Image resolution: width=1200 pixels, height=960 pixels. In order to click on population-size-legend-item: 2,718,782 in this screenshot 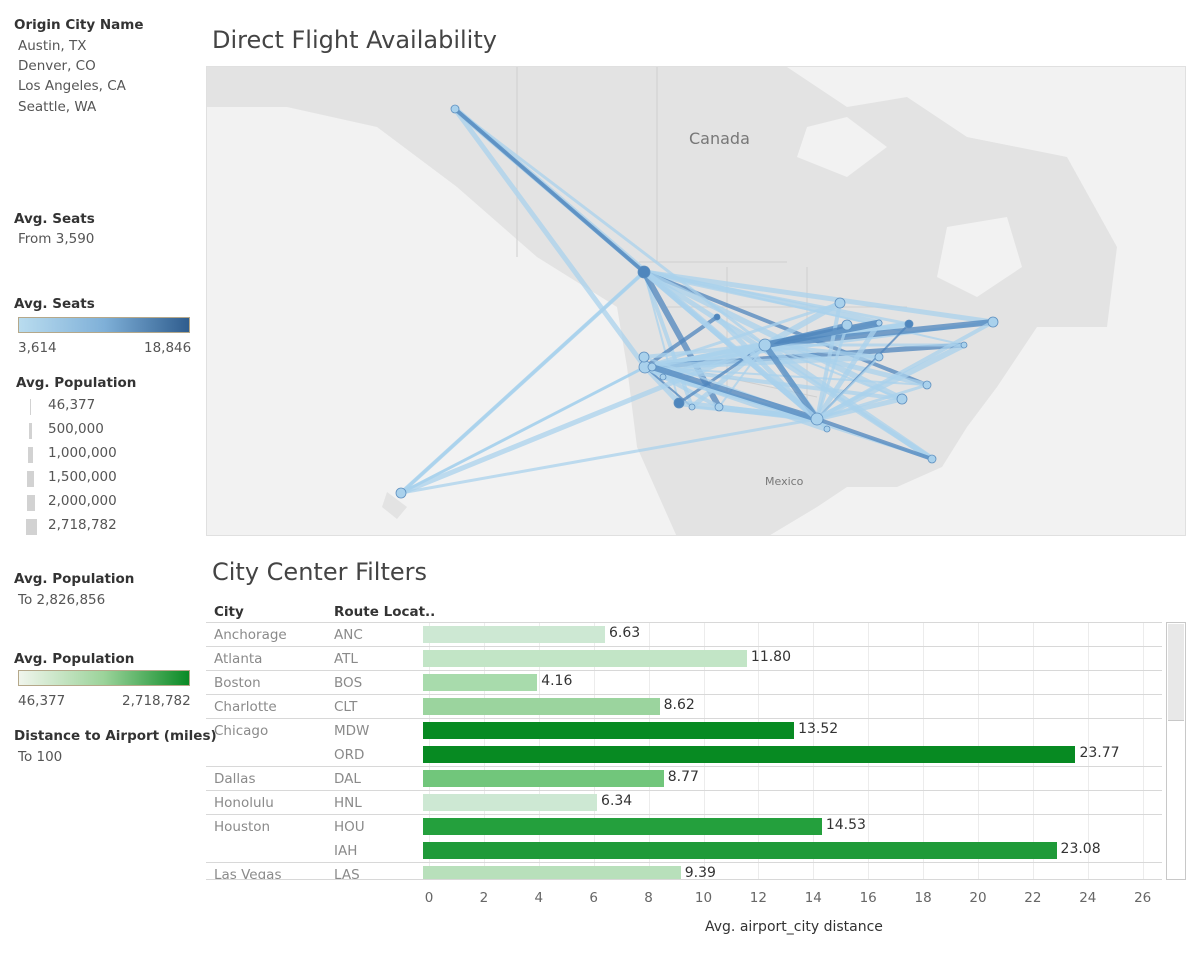, I will do `click(102, 527)`.